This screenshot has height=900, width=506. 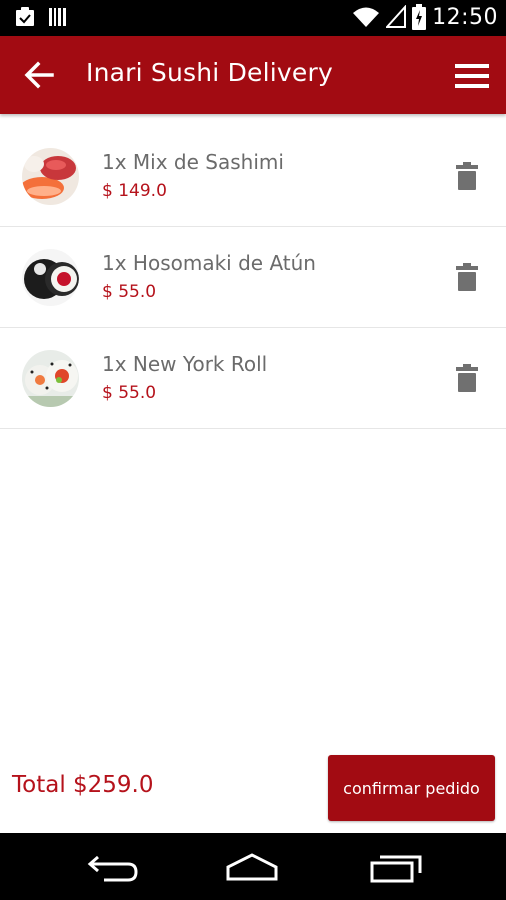 I want to click on app-bar: Inari Sushi Delivery, so click(x=253, y=75).